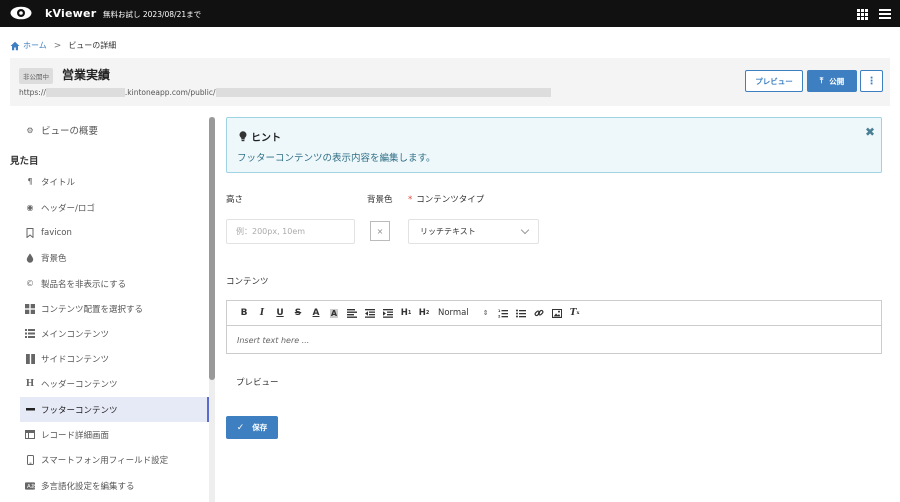 The image size is (900, 502). I want to click on required-mark: *, so click(410, 200).